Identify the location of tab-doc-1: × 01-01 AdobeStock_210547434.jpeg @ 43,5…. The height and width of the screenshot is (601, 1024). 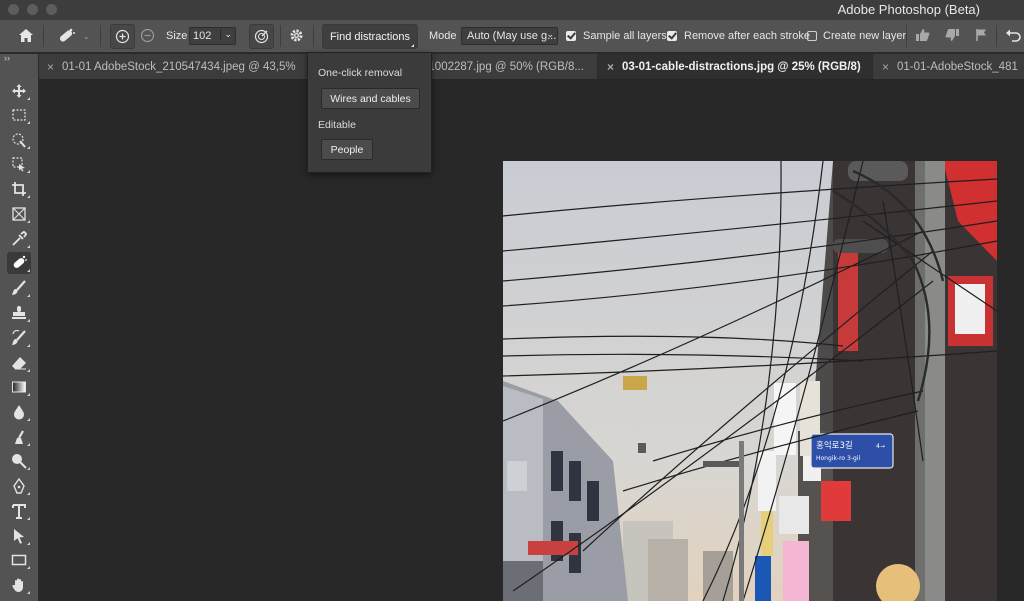
(173, 66).